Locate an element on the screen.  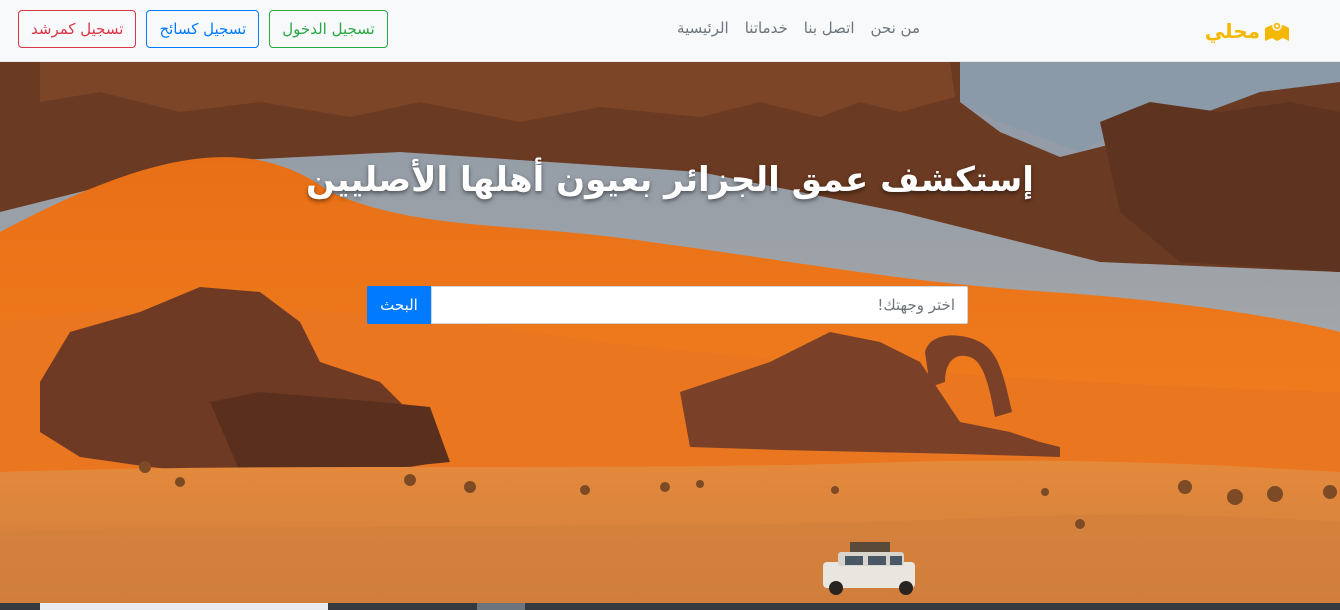
scrollbar-thumb is located at coordinates (501, 606).